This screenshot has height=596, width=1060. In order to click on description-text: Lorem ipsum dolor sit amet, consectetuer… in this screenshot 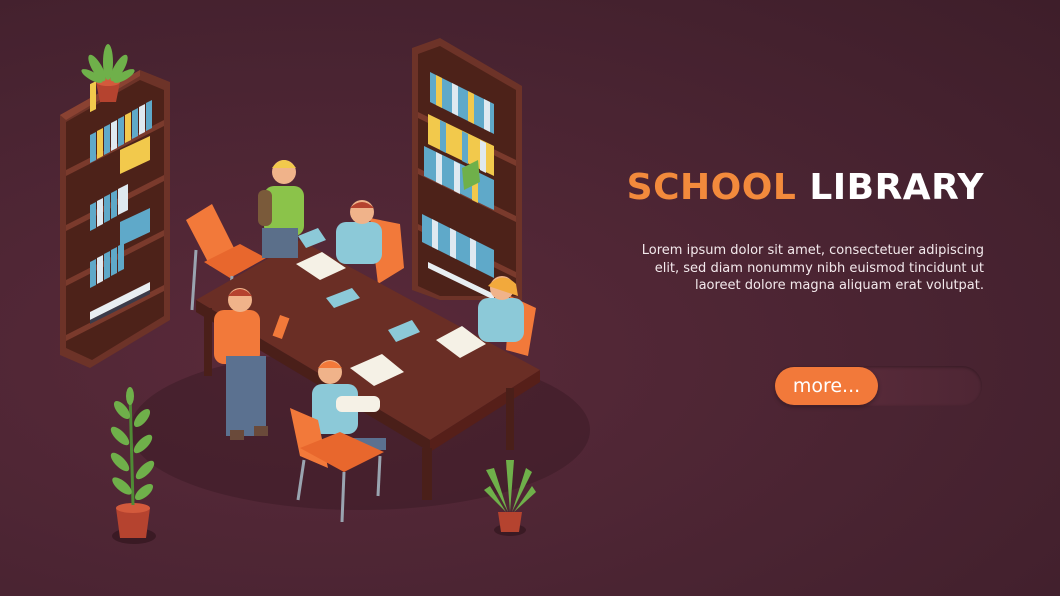, I will do `click(792, 268)`.